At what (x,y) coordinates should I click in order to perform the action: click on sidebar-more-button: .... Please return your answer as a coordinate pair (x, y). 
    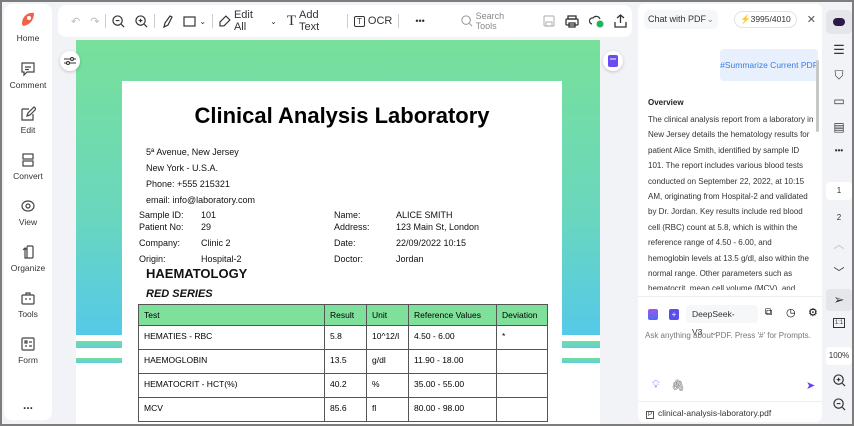
    Looking at the image, I should click on (28, 405).